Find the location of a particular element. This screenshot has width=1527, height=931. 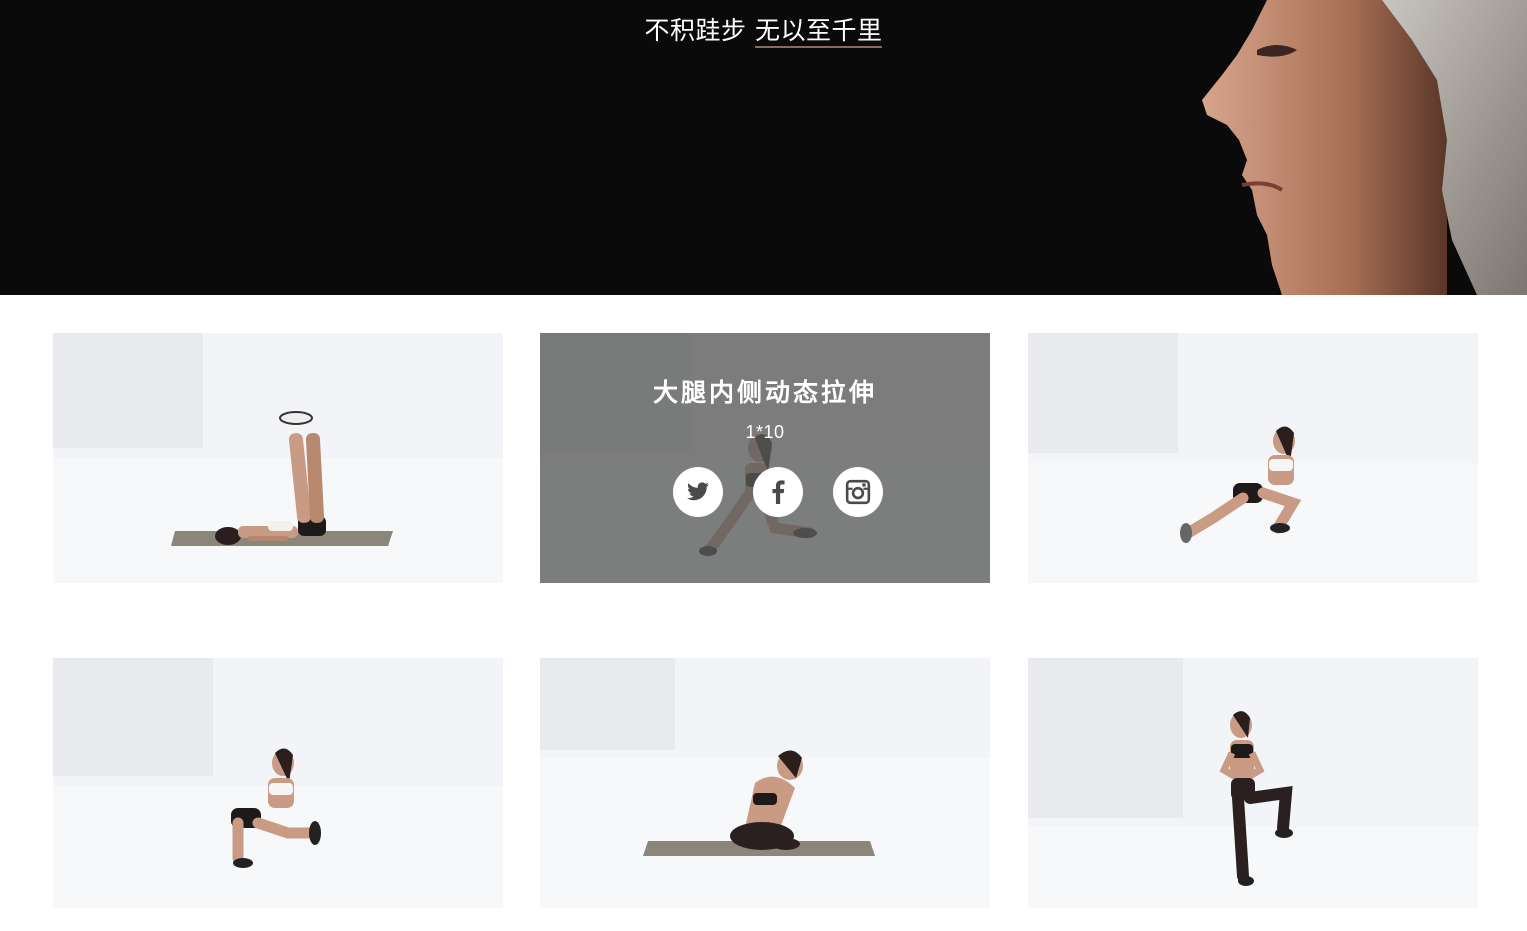

instagram-share-button is located at coordinates (858, 492).